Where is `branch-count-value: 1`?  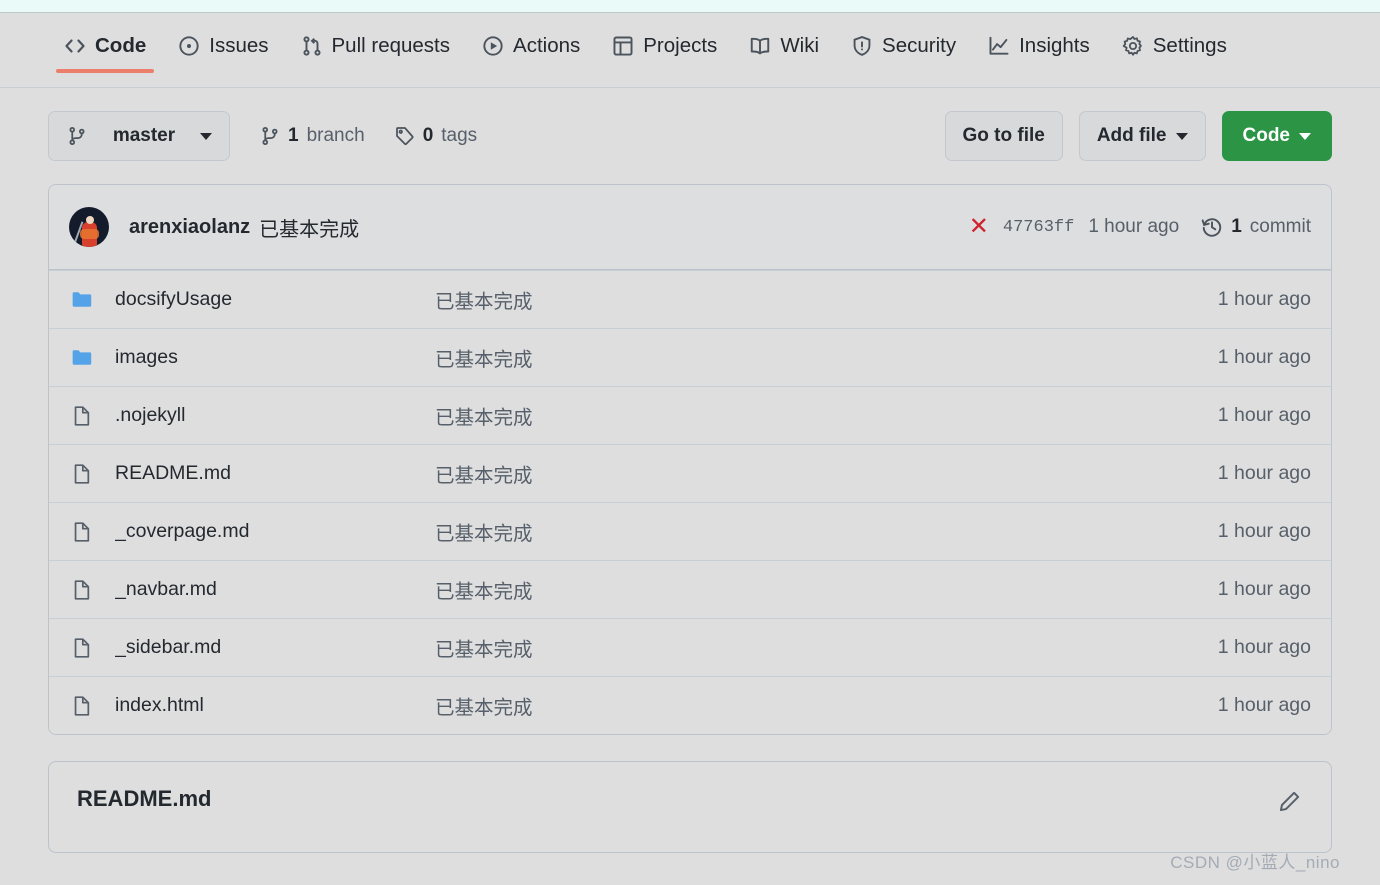
branch-count-value: 1 is located at coordinates (293, 135).